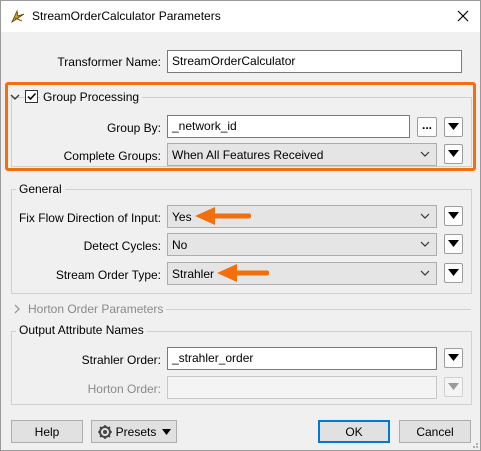 The height and width of the screenshot is (451, 481). What do you see at coordinates (112, 156) in the screenshot?
I see `complete-groups-label: Complete Groups:` at bounding box center [112, 156].